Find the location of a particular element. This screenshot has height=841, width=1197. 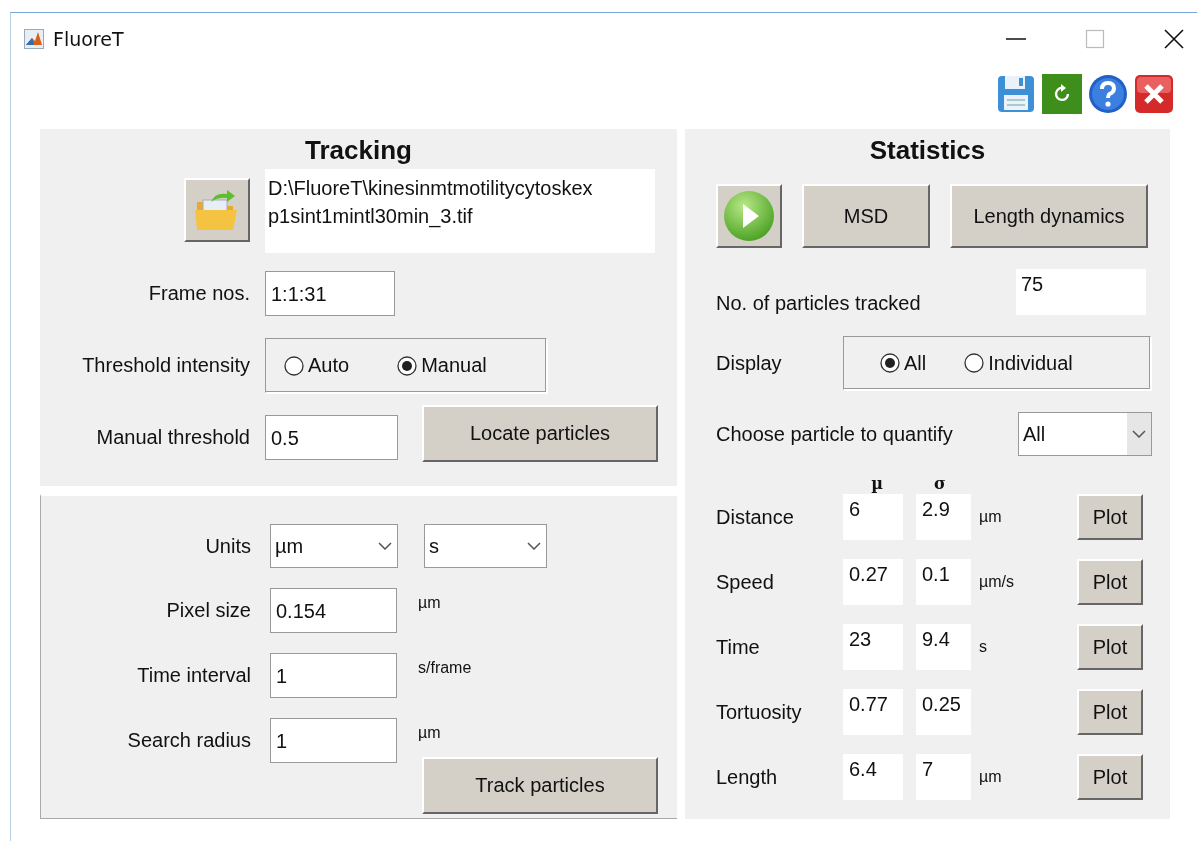

input-field: 6 is located at coordinates (873, 517).